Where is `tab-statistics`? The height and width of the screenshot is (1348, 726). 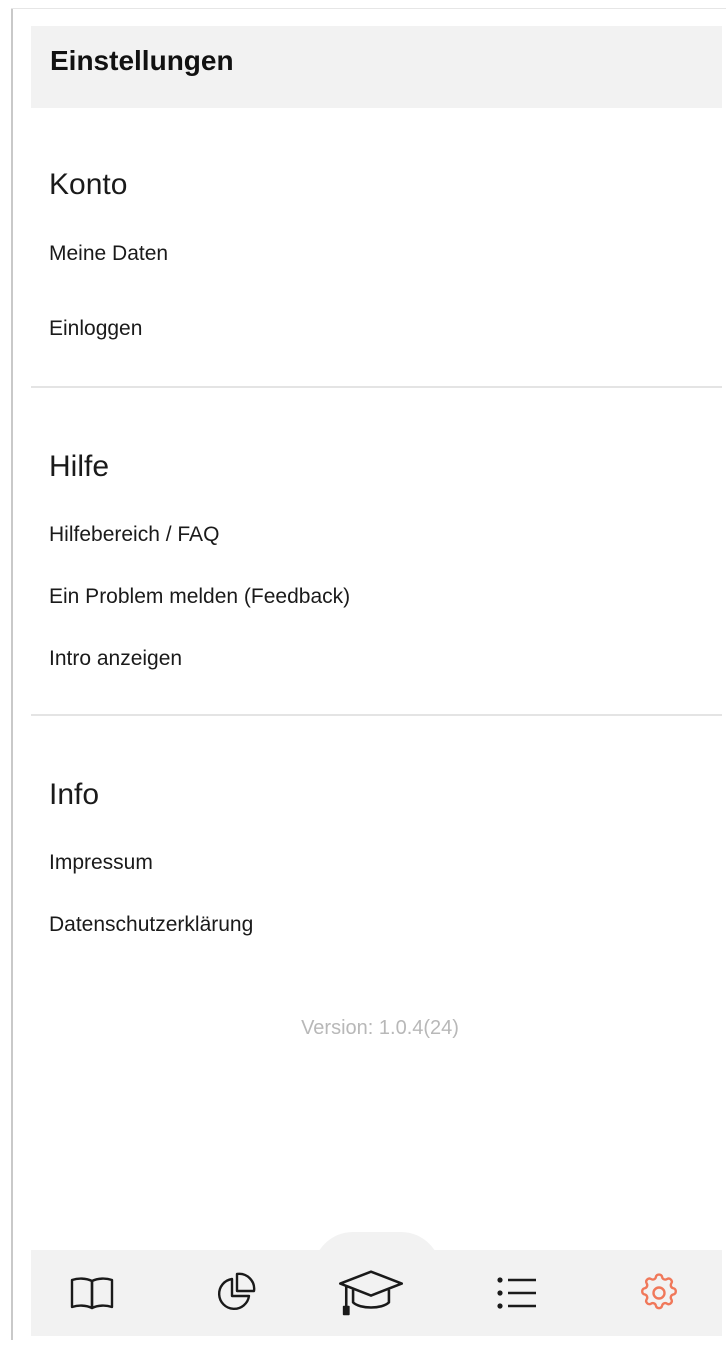
tab-statistics is located at coordinates (235, 1293).